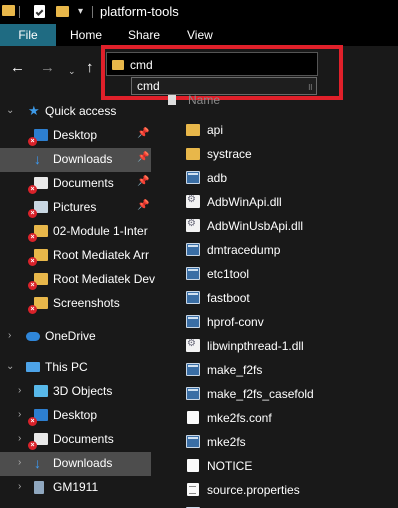 Image resolution: width=398 pixels, height=508 pixels. What do you see at coordinates (193, 154) in the screenshot?
I see `folder-icon` at bounding box center [193, 154].